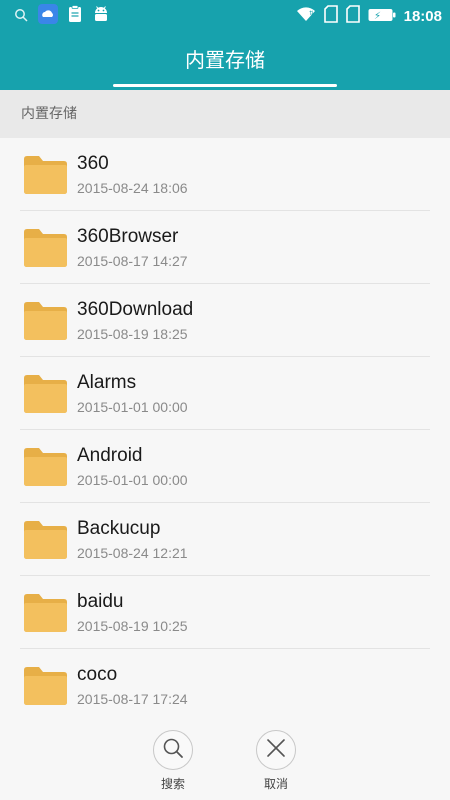  What do you see at coordinates (93, 163) in the screenshot?
I see `file-name: 360` at bounding box center [93, 163].